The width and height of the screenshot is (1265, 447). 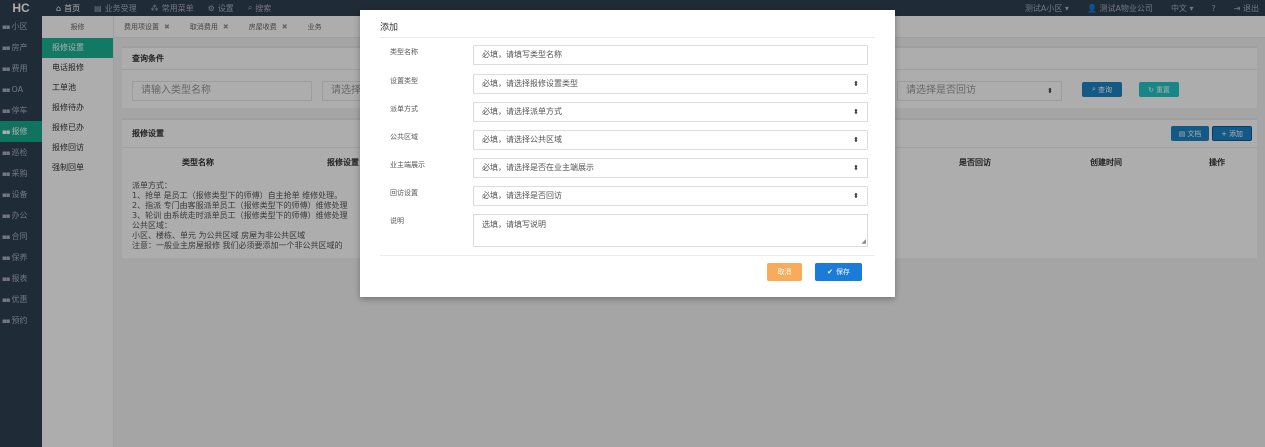 I want to click on field-label: 派单方式, so click(x=404, y=109).